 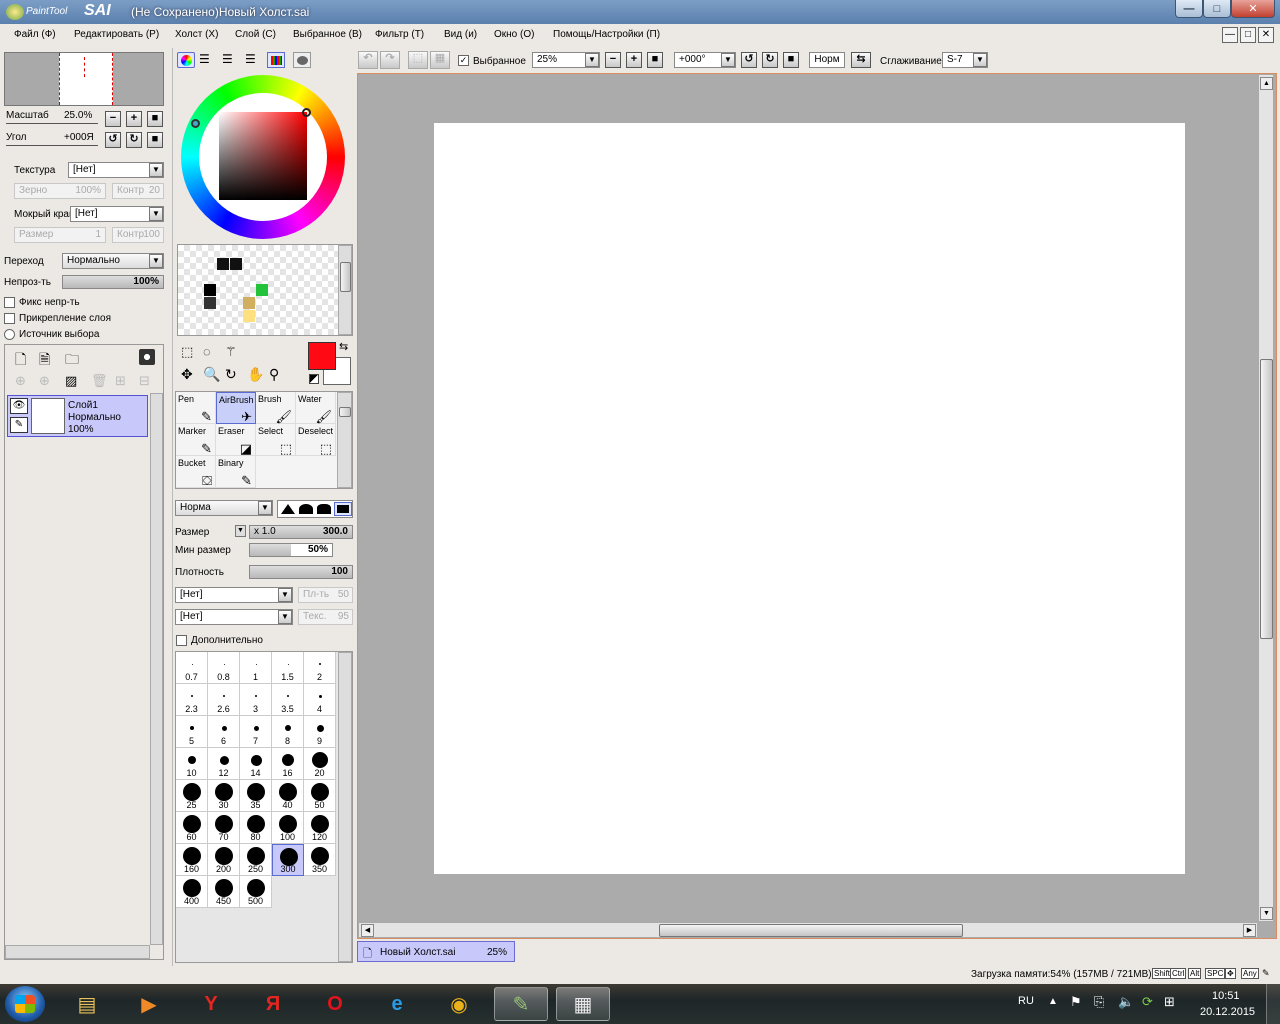 I want to click on menu-layer: Слой (С), so click(x=255, y=34).